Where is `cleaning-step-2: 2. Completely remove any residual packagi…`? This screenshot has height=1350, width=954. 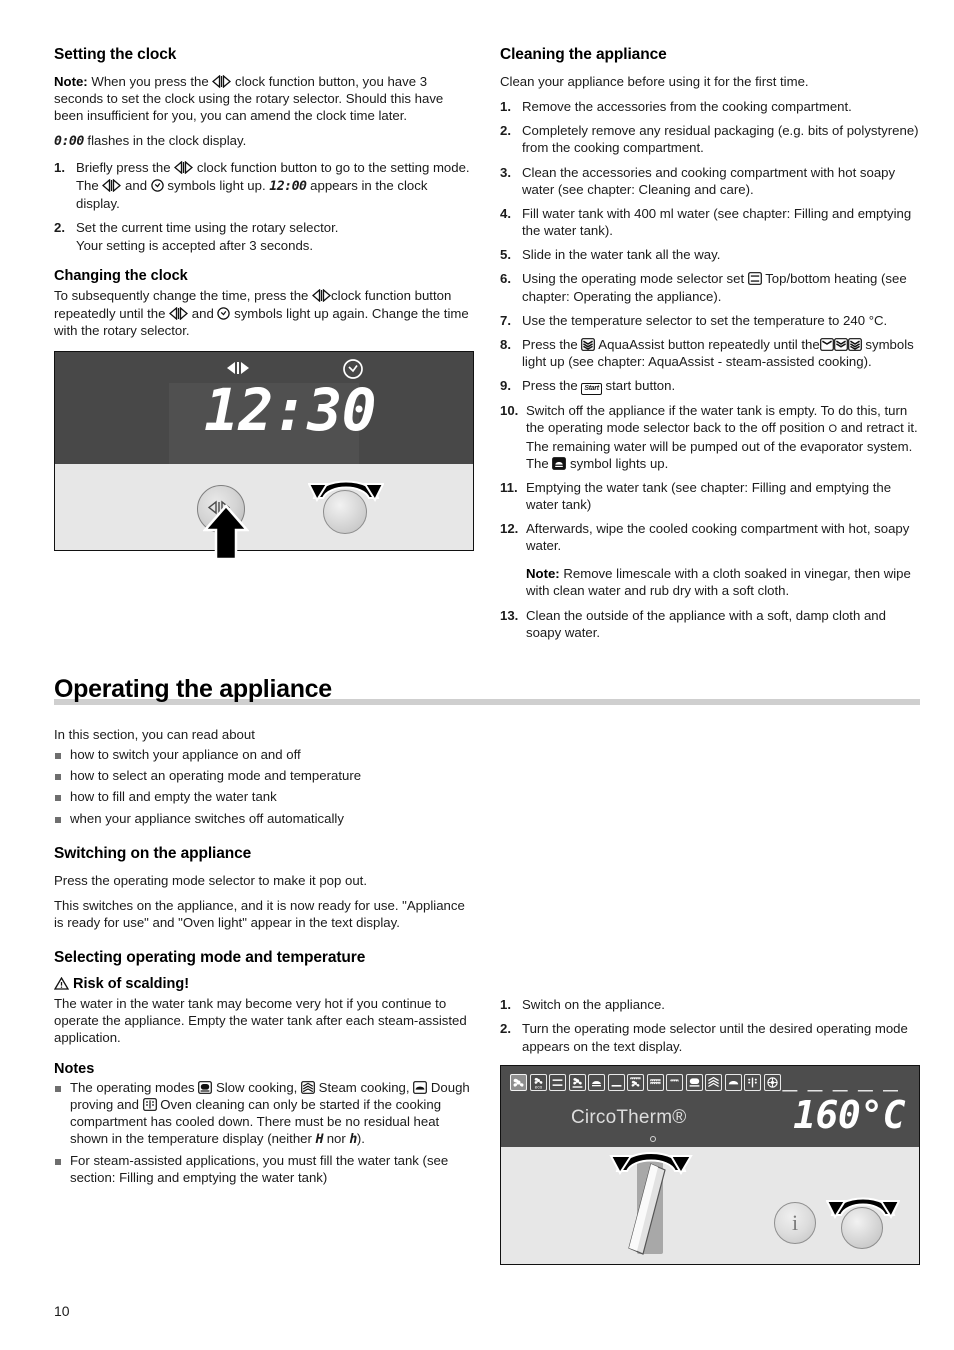
cleaning-step-2: 2. Completely remove any residual packagi… is located at coordinates (710, 139).